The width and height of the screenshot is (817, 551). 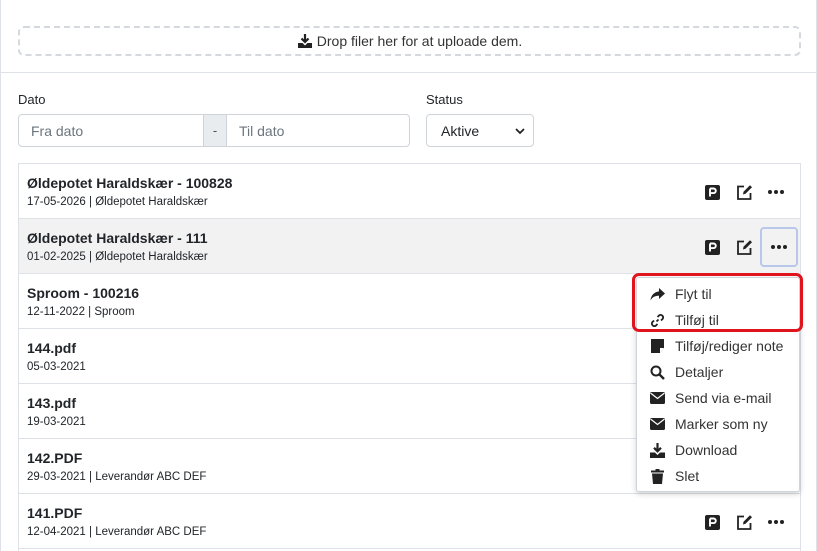 What do you see at coordinates (657, 346) in the screenshot?
I see `note-icon` at bounding box center [657, 346].